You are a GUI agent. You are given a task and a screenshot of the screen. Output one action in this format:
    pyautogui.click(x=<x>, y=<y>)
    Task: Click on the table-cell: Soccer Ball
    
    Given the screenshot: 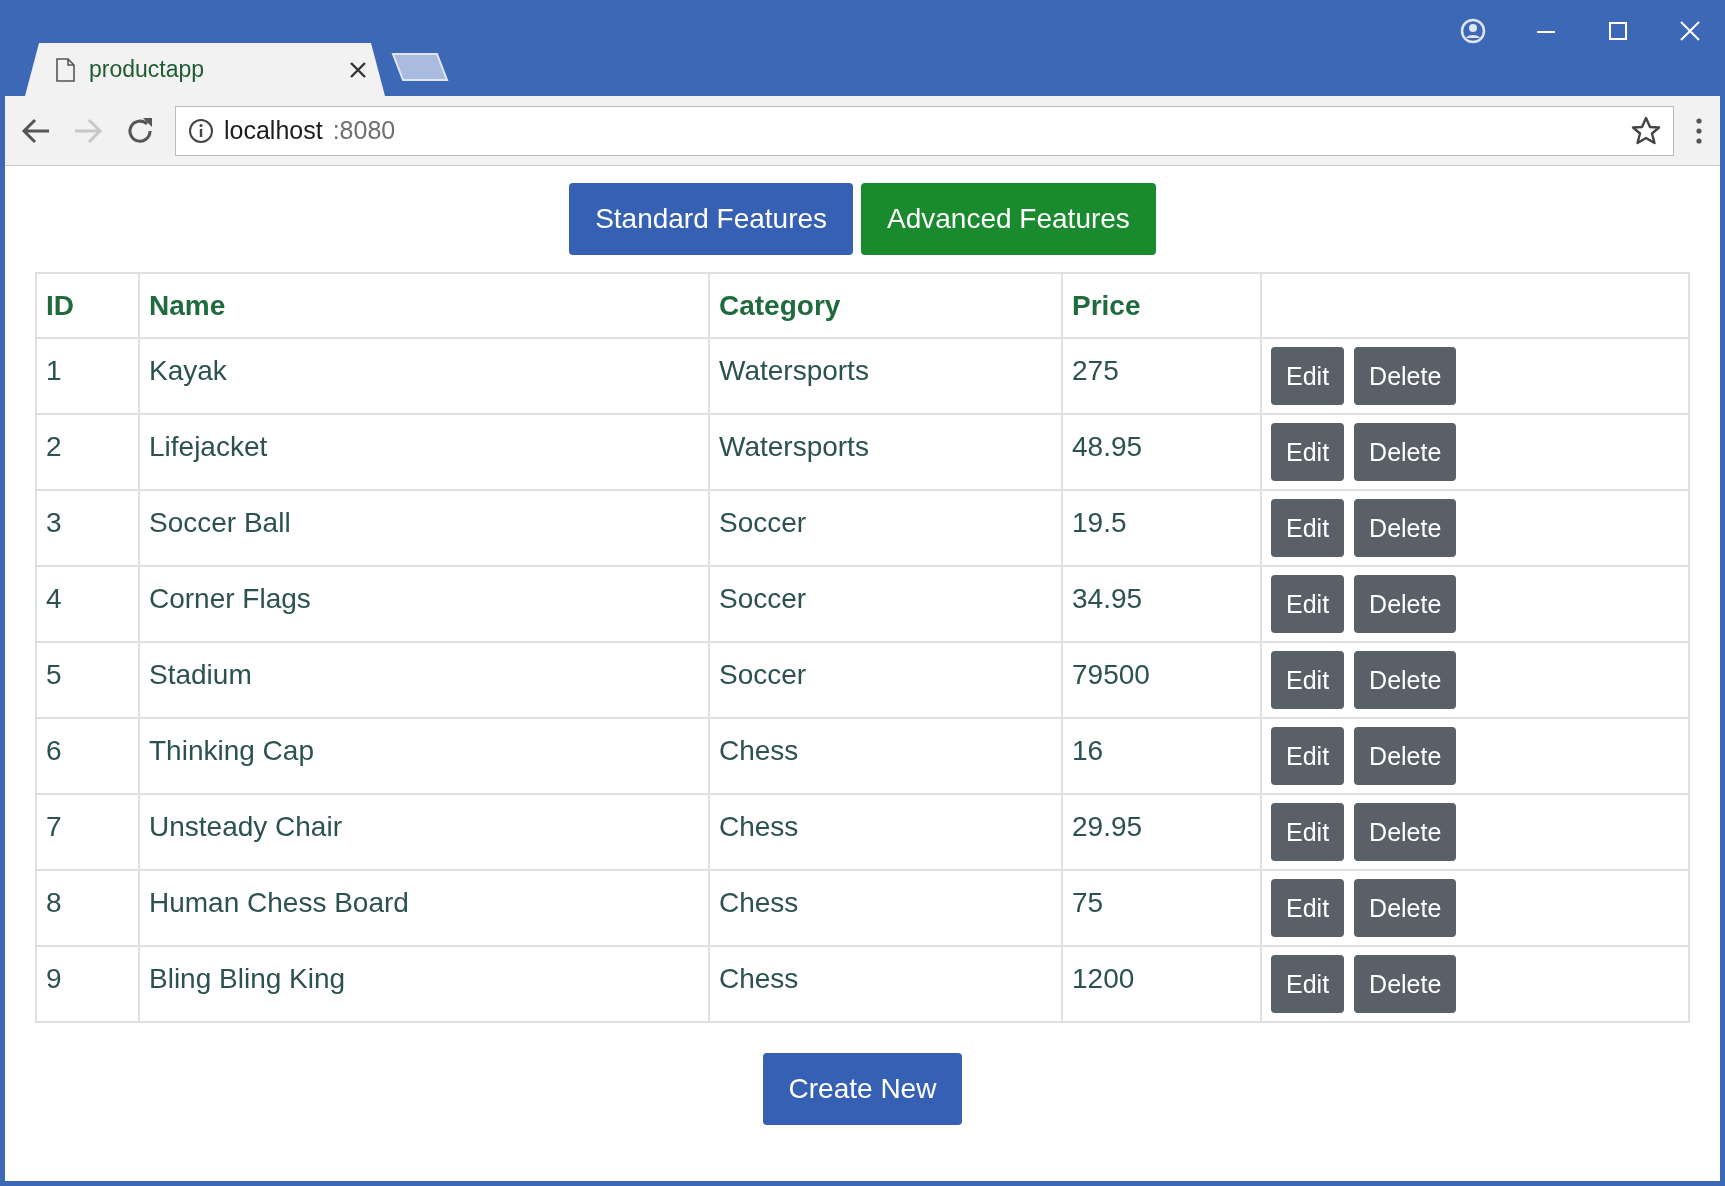 What is the action you would take?
    pyautogui.click(x=424, y=528)
    